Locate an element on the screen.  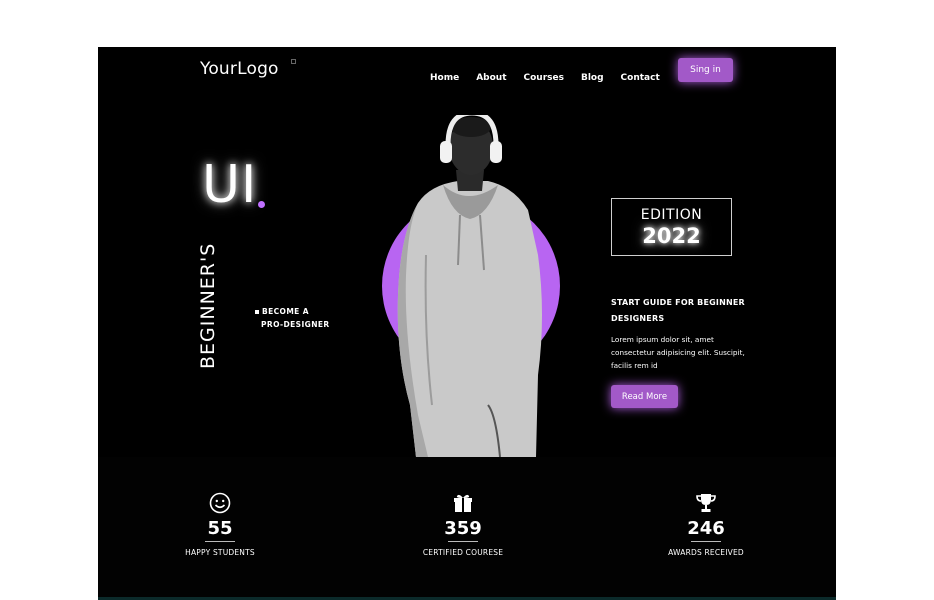
tagline: BECOME A PRO-DESIGNER is located at coordinates (292, 318).